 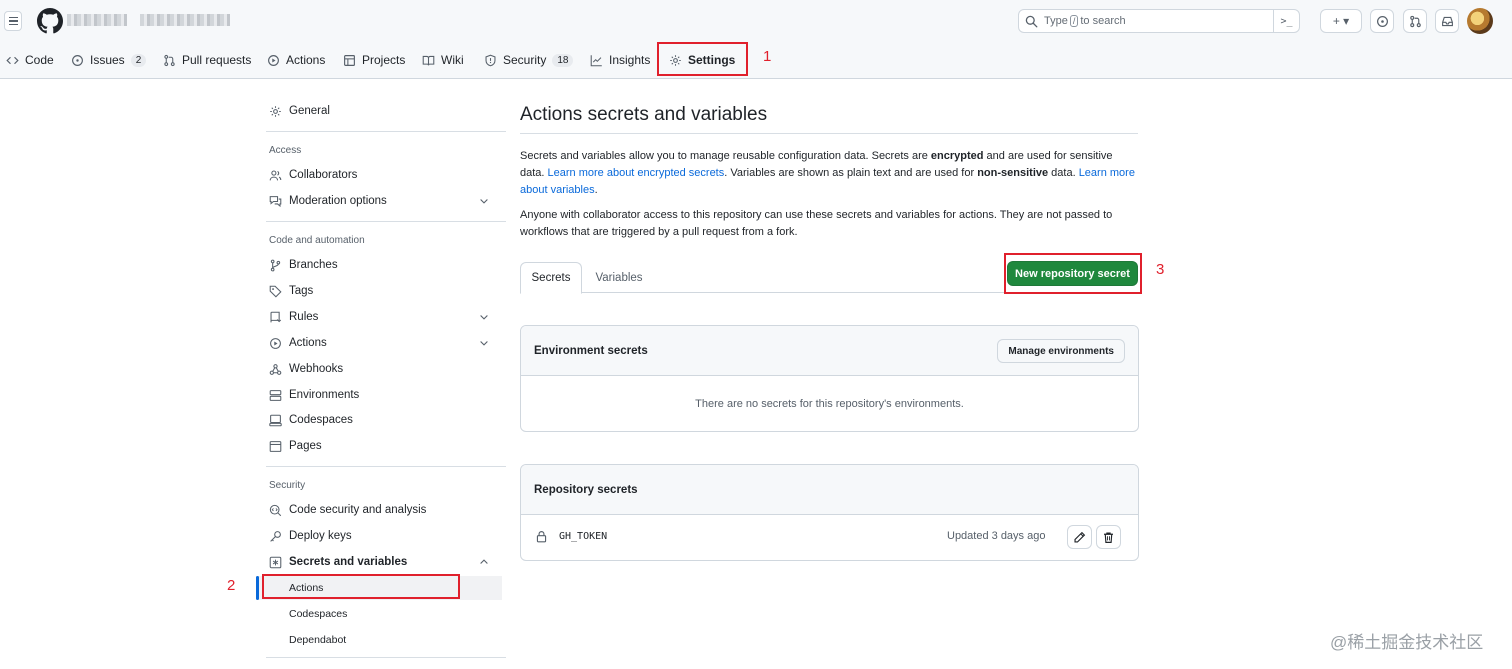 I want to click on search-input: Type / to search >_, so click(x=1159, y=21).